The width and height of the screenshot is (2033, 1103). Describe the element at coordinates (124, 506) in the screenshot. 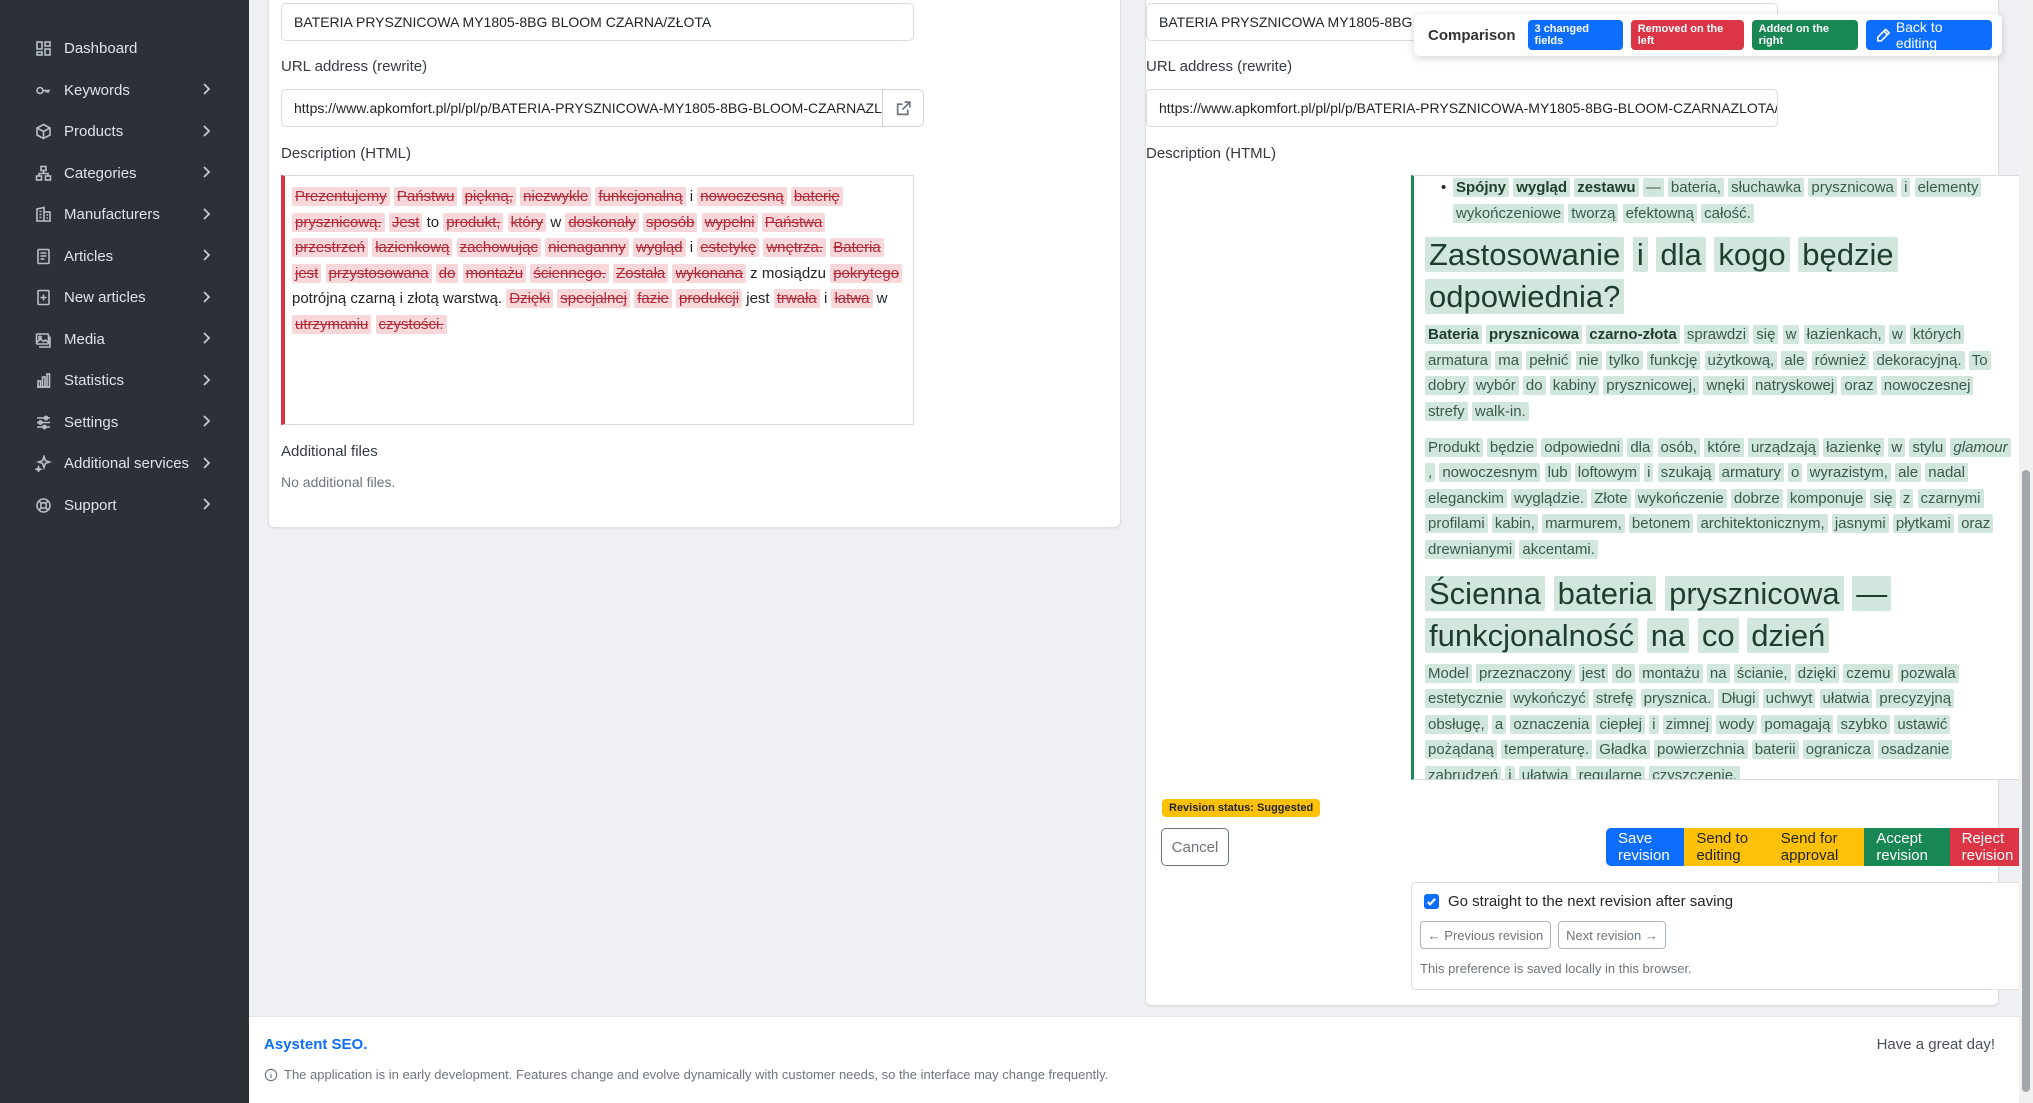

I see `sidebar-item-support: Support` at that location.